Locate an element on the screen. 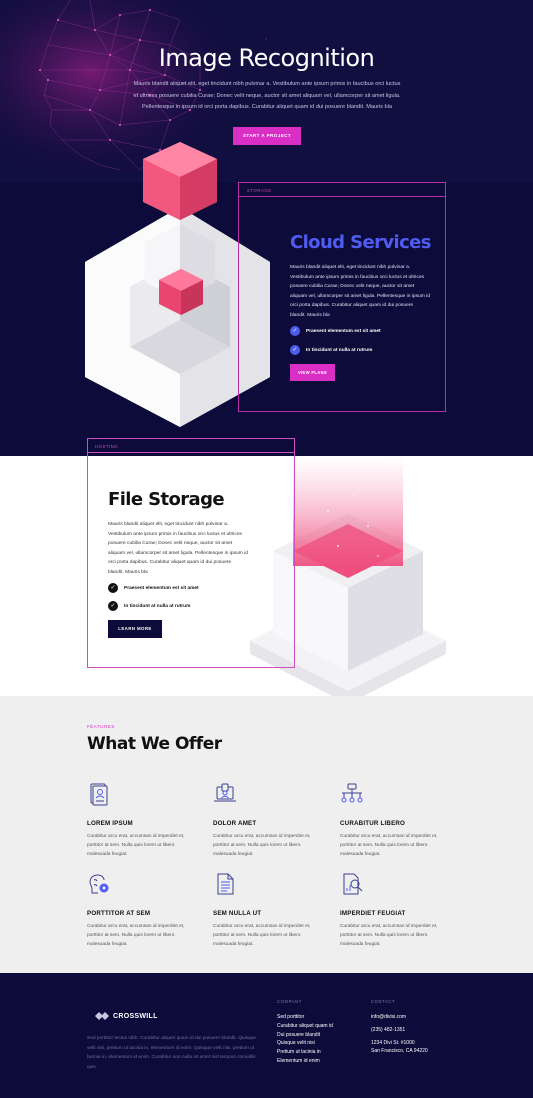  feature-name: DOLOR AMET is located at coordinates (235, 823).